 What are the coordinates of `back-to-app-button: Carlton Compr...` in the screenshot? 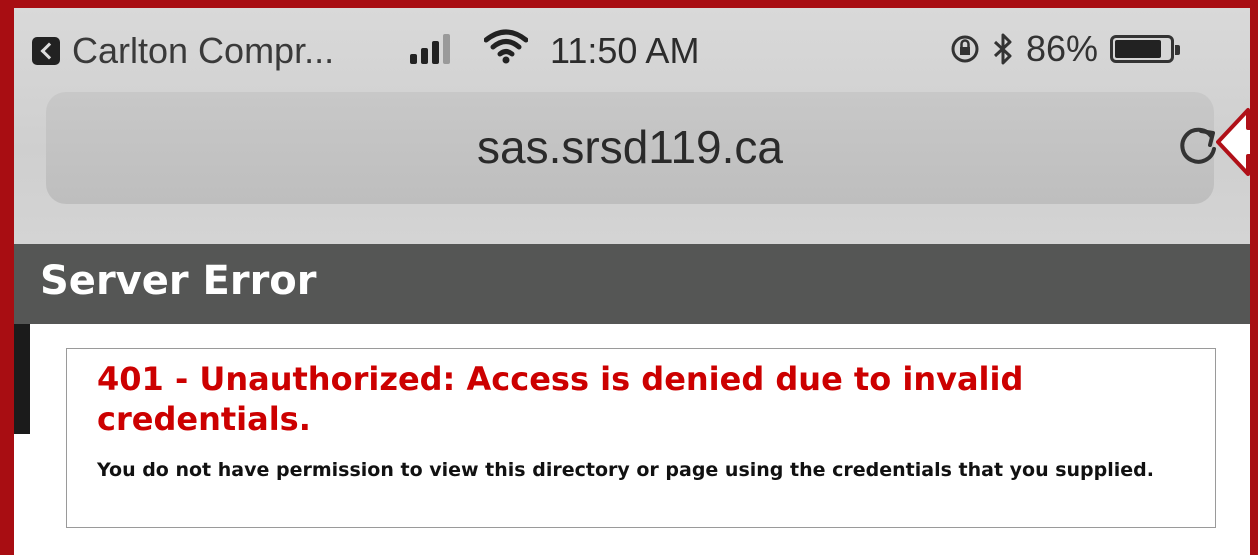 It's located at (183, 51).